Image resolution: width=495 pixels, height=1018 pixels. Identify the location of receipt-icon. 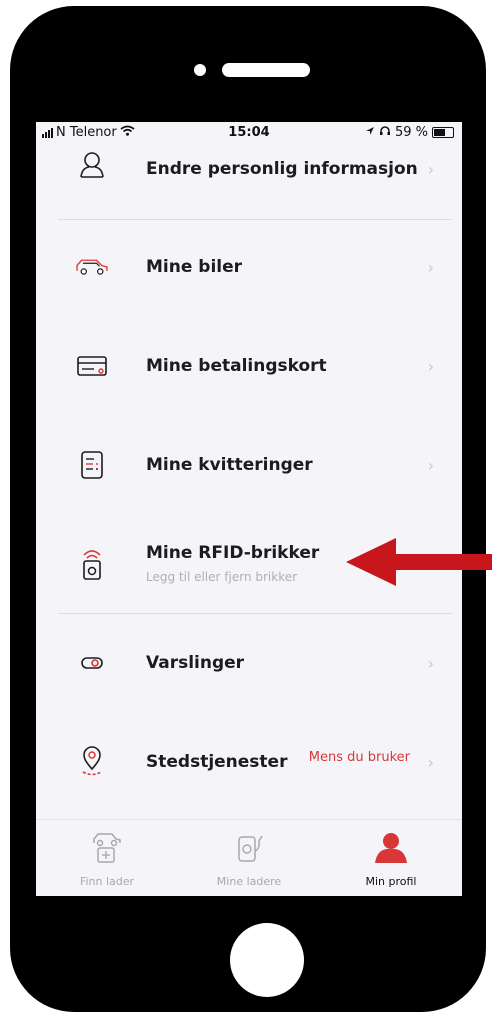
(92, 465).